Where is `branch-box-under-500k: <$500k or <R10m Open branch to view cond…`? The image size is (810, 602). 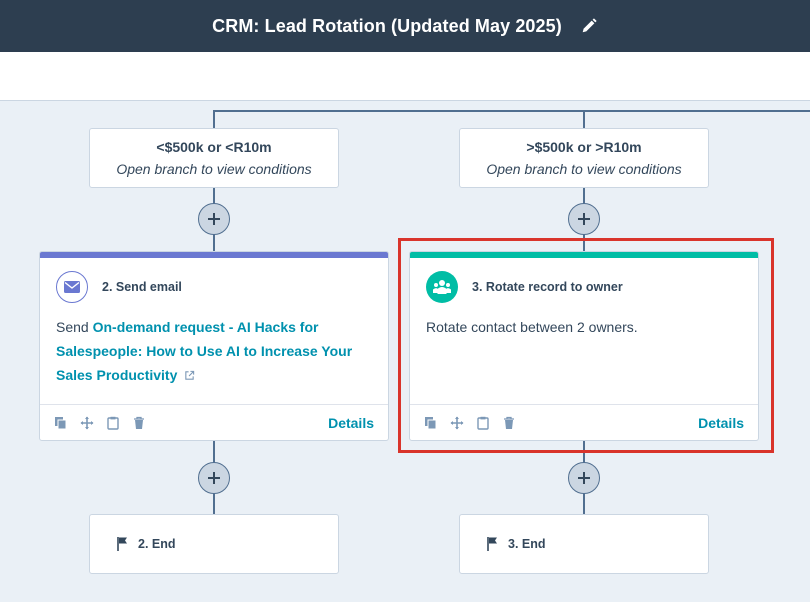
branch-box-under-500k: <$500k or <R10m Open branch to view cond… is located at coordinates (214, 158).